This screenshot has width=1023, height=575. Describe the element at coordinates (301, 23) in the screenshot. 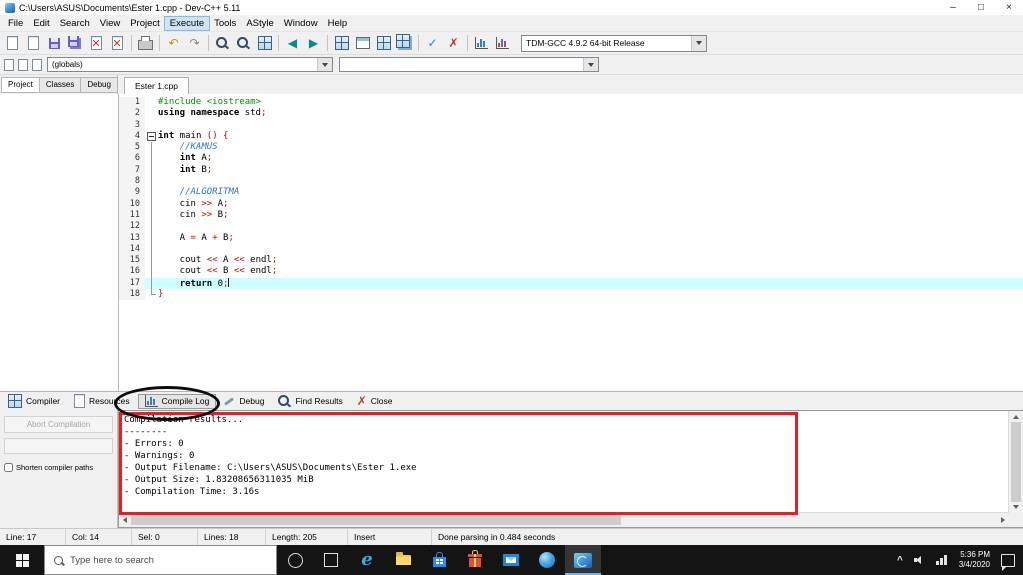

I see `menu-item-window: Window` at that location.